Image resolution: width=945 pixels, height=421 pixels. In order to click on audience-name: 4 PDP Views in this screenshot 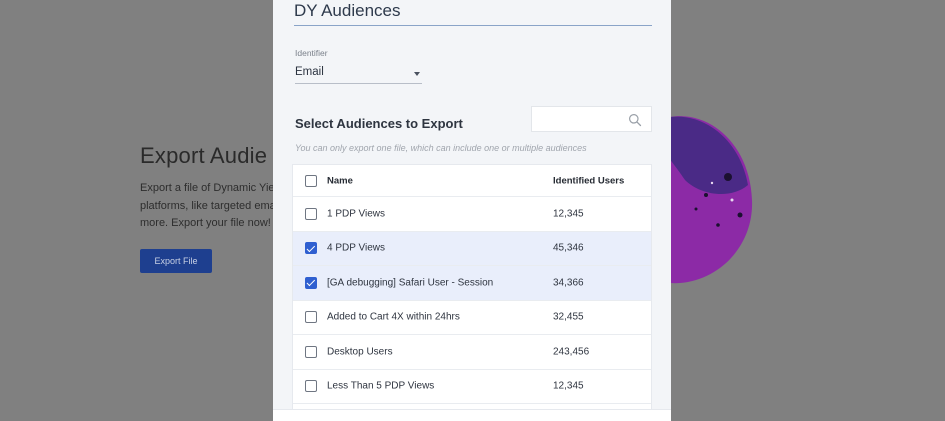, I will do `click(356, 248)`.